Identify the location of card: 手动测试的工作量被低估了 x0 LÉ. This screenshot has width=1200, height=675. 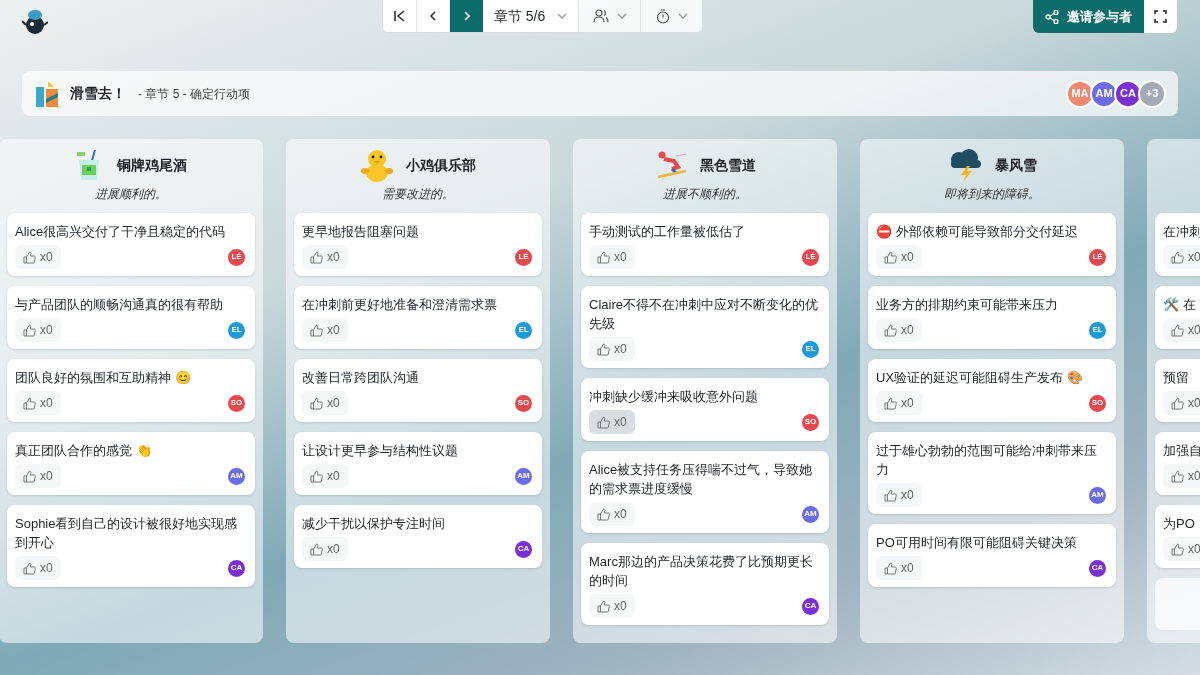
(705, 244).